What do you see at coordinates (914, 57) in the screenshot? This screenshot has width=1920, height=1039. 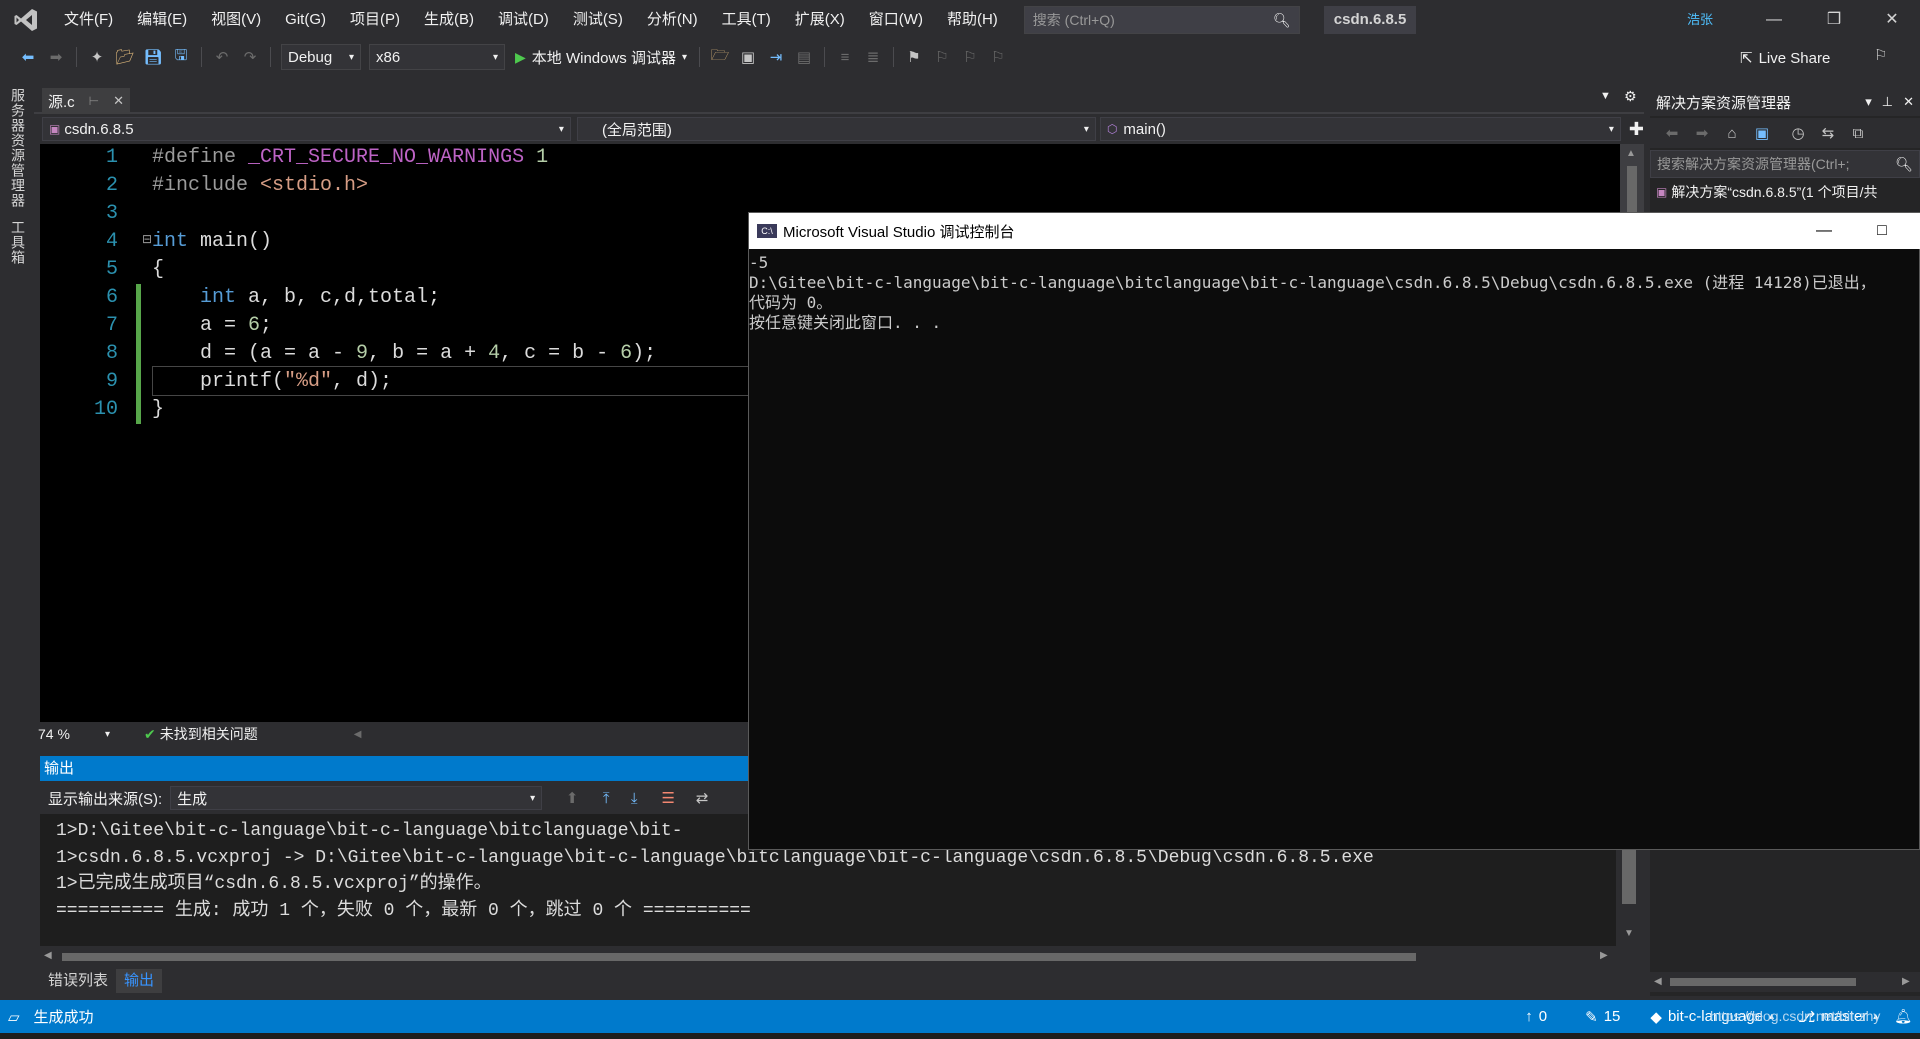 I see `bookmark-icon: ⚑` at bounding box center [914, 57].